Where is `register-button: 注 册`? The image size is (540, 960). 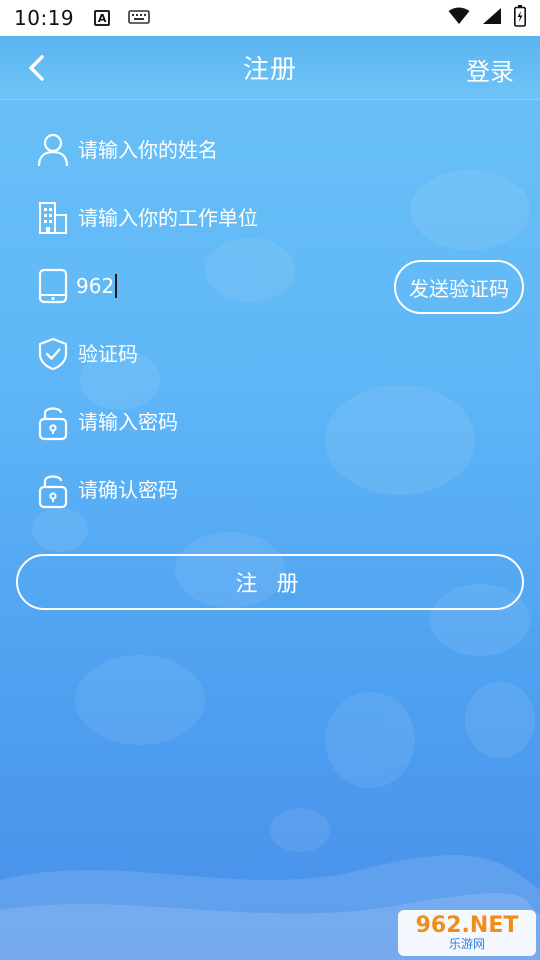
register-button: 注 册 is located at coordinates (270, 582).